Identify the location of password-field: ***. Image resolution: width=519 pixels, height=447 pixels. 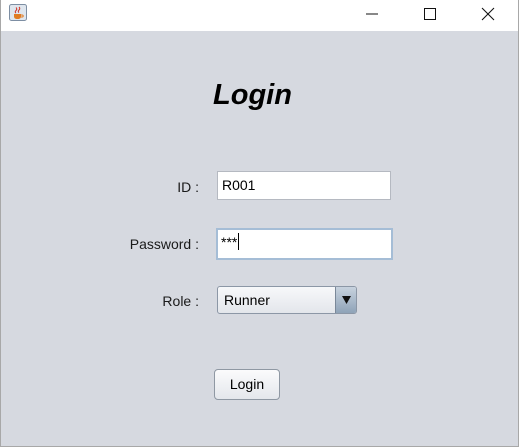
(304, 244).